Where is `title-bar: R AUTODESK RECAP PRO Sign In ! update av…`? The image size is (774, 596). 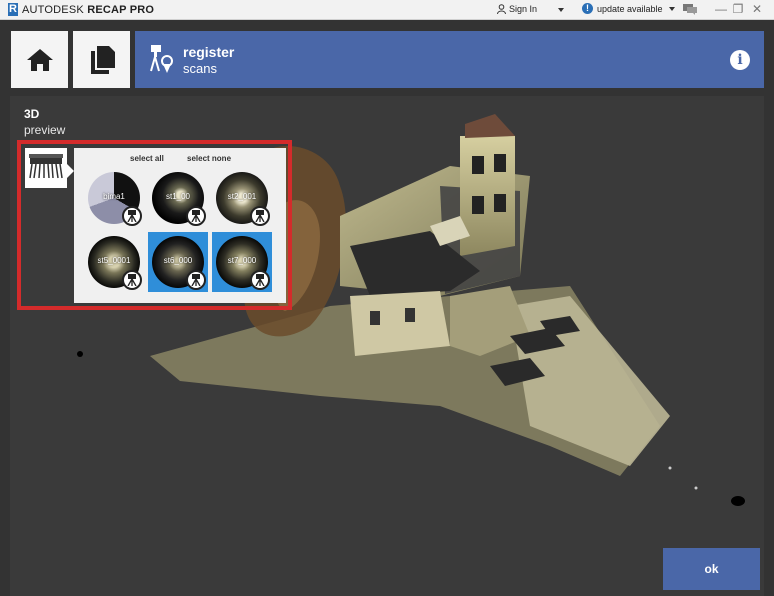 title-bar: R AUTODESK RECAP PRO Sign In ! update av… is located at coordinates (387, 10).